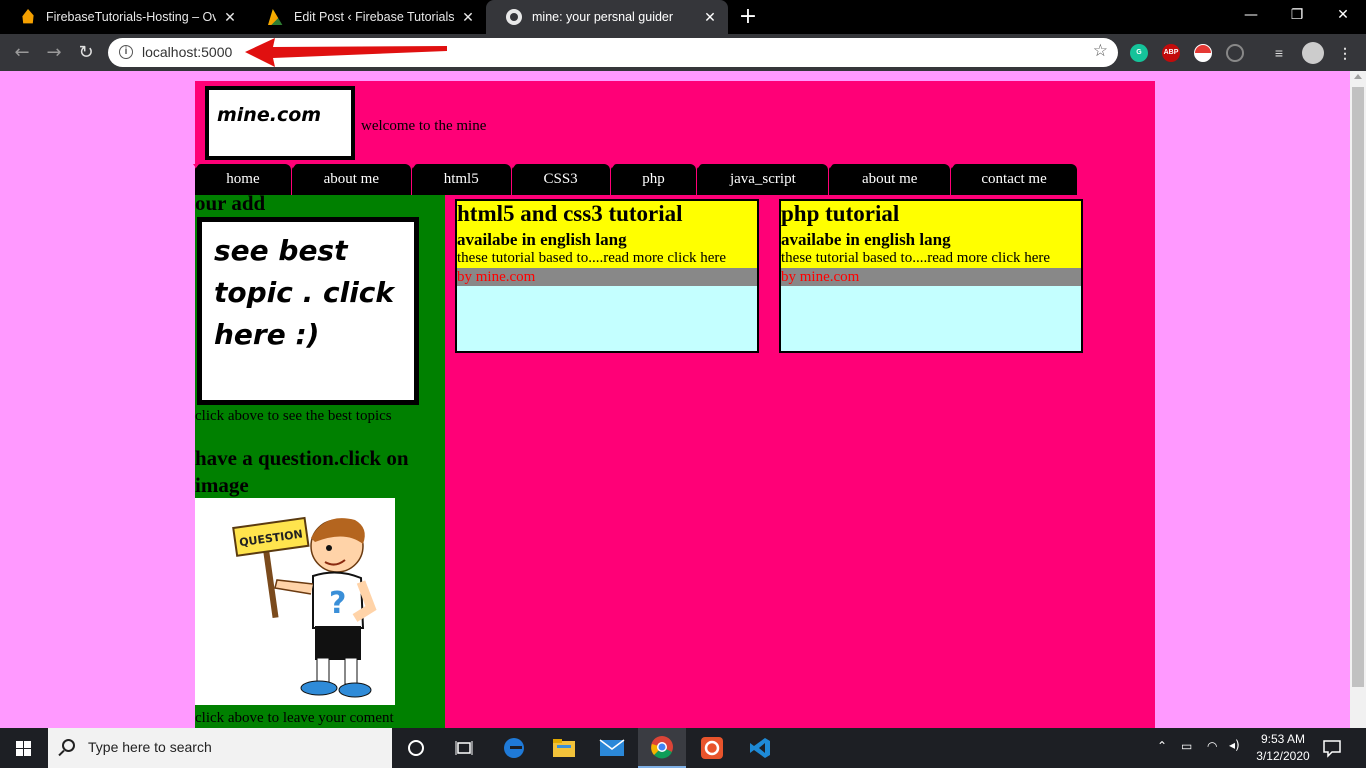 The width and height of the screenshot is (1366, 768). What do you see at coordinates (1186, 746) in the screenshot?
I see `battery-icon: ▭` at bounding box center [1186, 746].